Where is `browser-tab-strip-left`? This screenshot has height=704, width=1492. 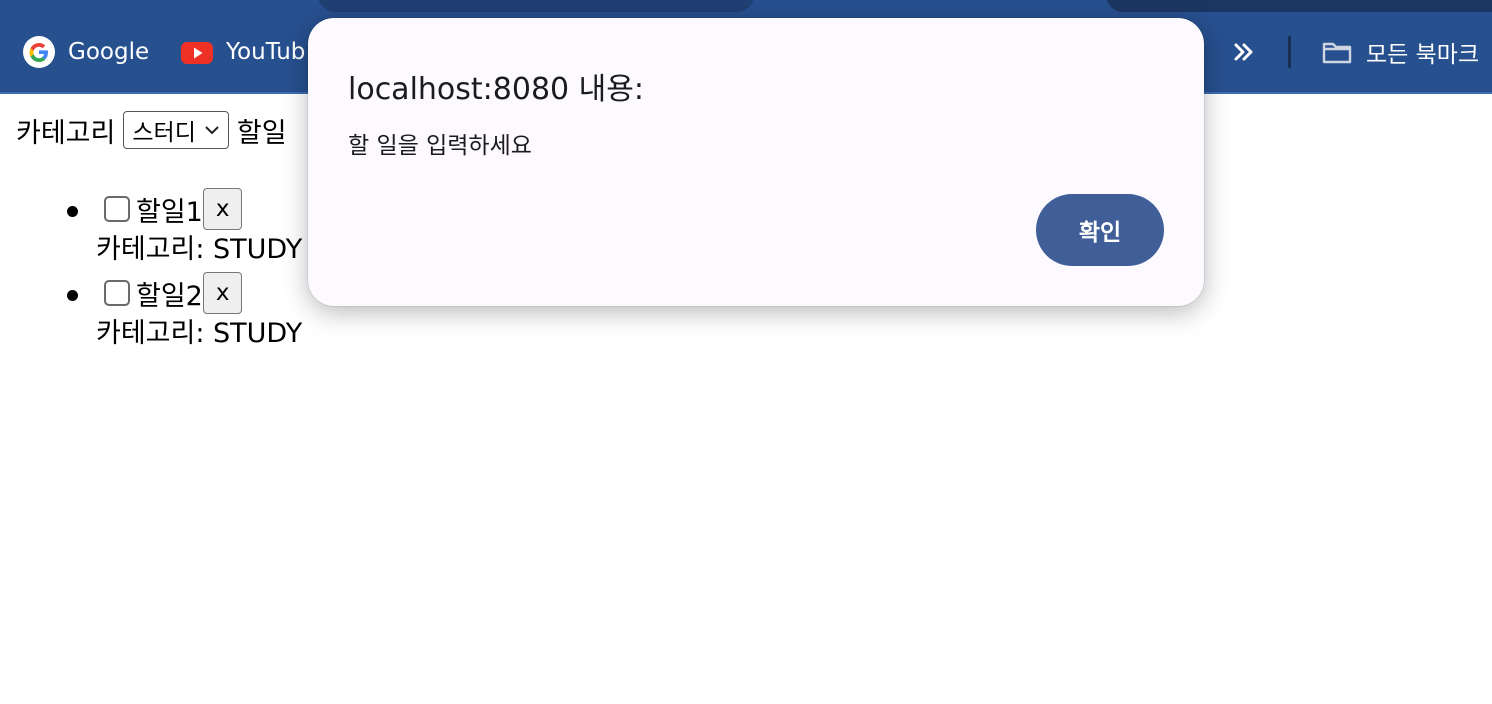 browser-tab-strip-left is located at coordinates (536, 6).